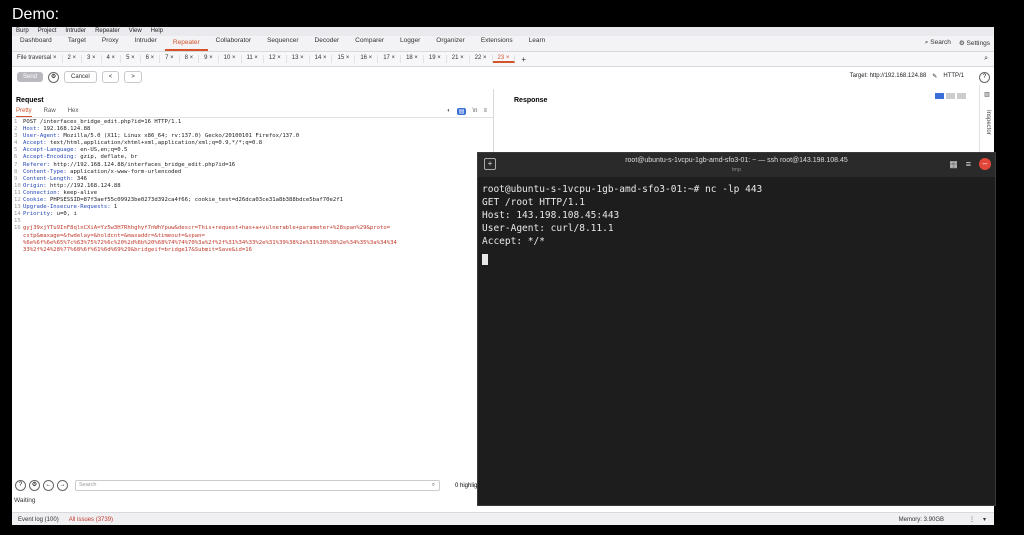 The height and width of the screenshot is (535, 1024). What do you see at coordinates (73, 59) in the screenshot?
I see `repeater-tab: 2 ×` at bounding box center [73, 59].